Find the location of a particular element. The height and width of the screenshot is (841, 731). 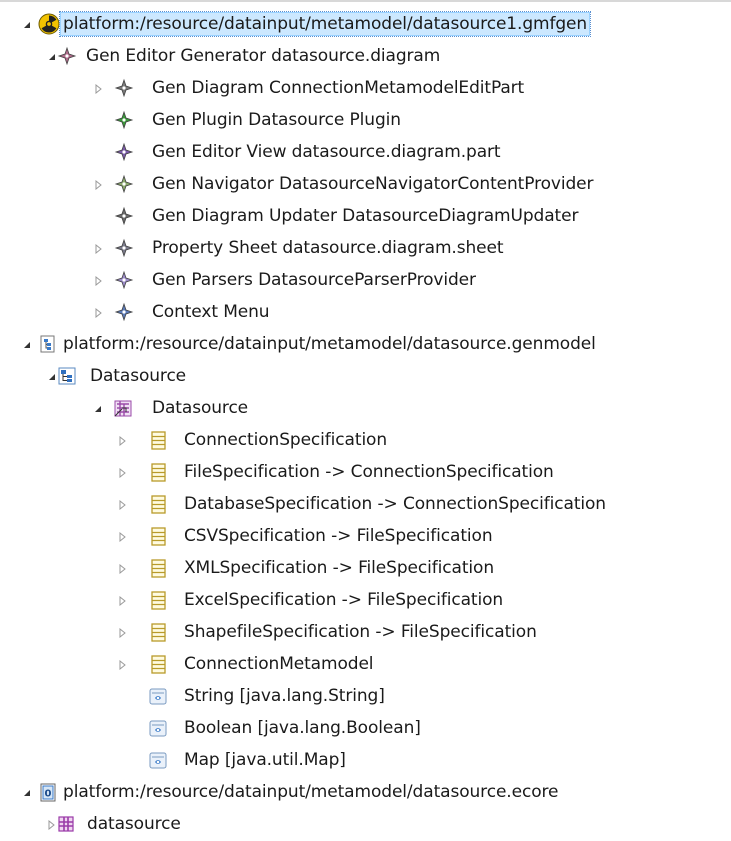

tree-row: Property Sheet datasource.diagram.sheet is located at coordinates (365, 249).